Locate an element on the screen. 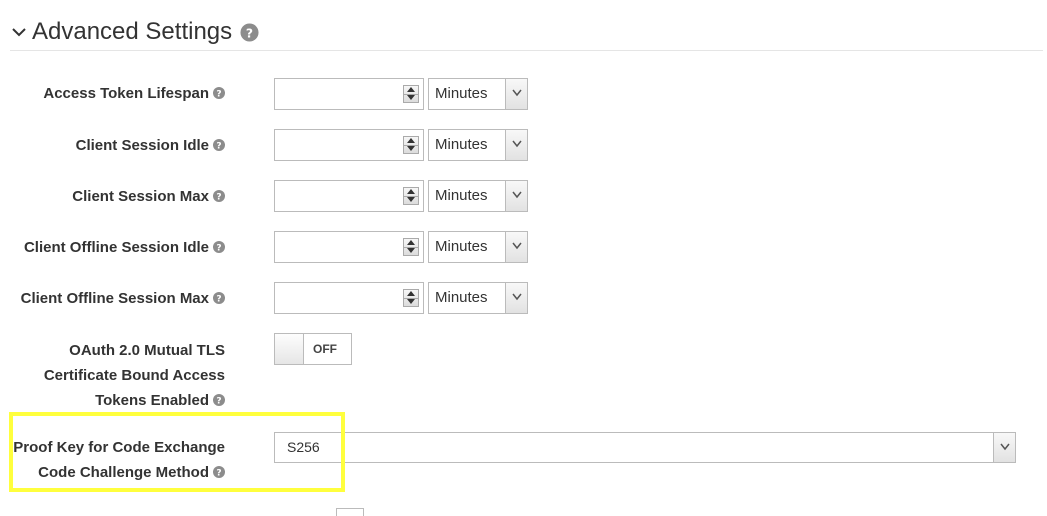 The width and height of the screenshot is (1047, 516). client-offline-session-idle-unit-select: Minutes is located at coordinates (478, 247).